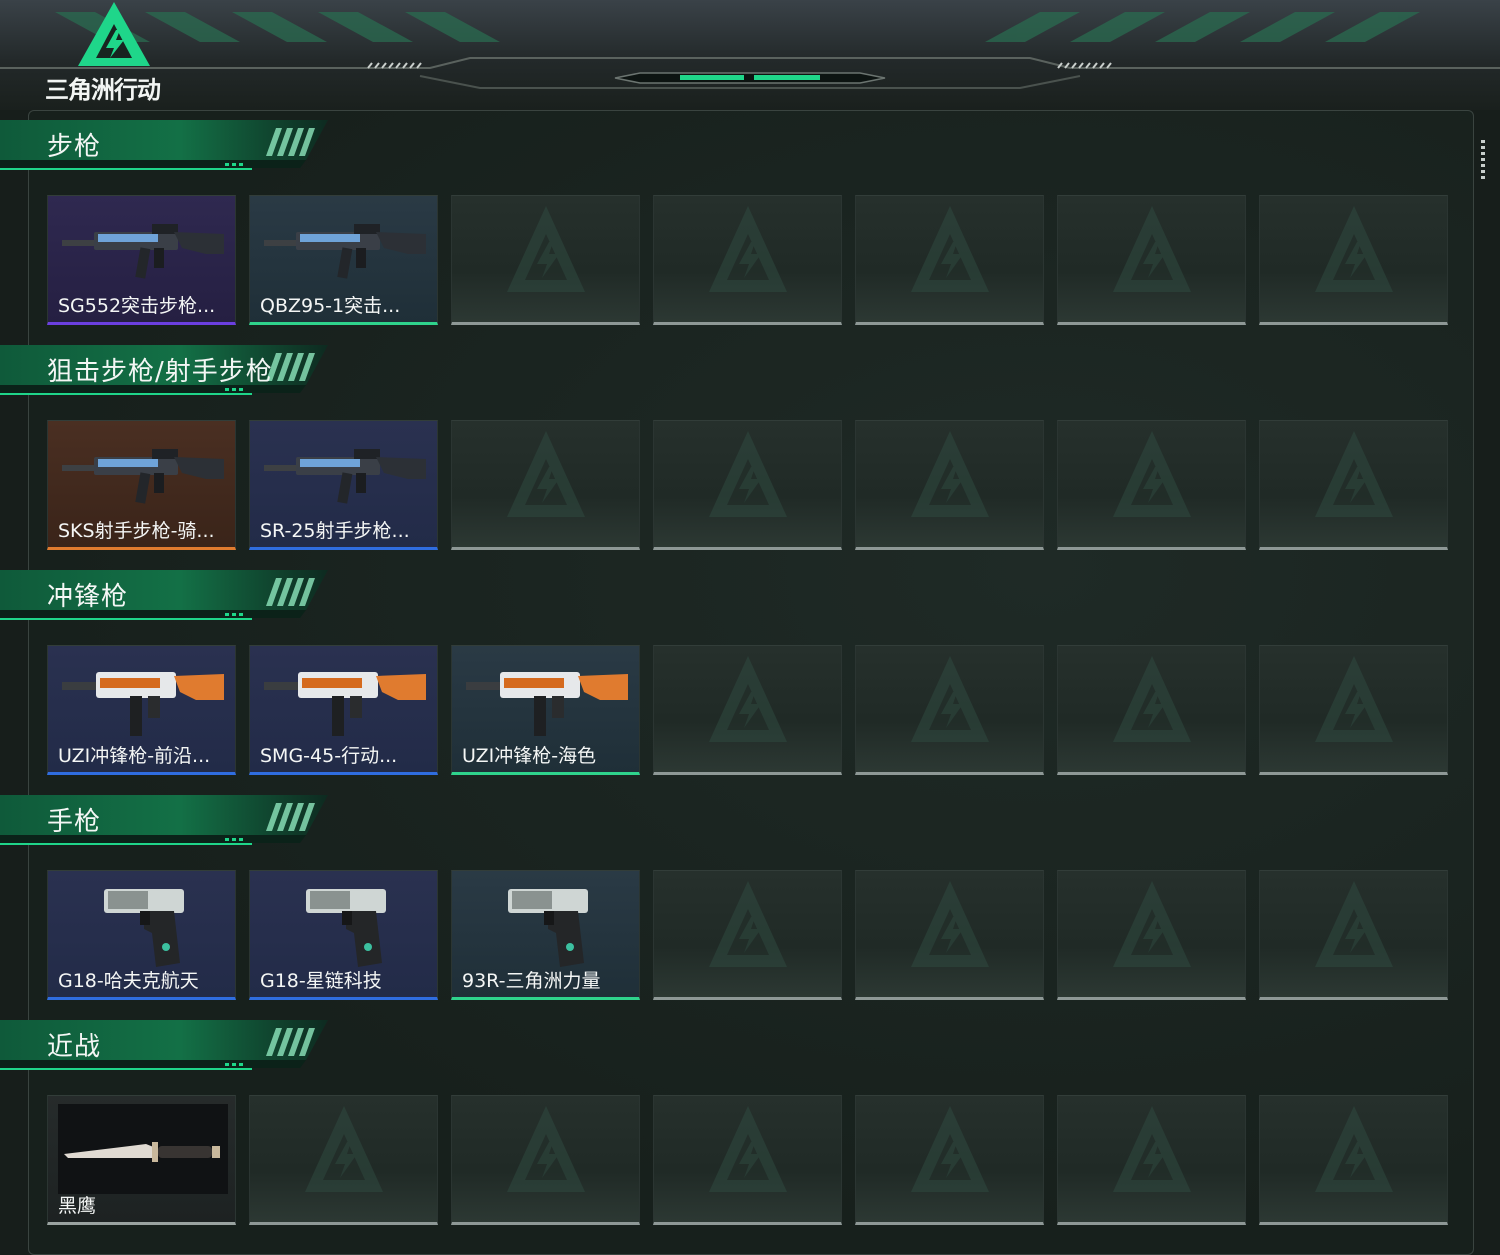 The height and width of the screenshot is (1255, 1500). What do you see at coordinates (531, 981) in the screenshot?
I see `weapon-skin-name: 93R-三角洲力量` at bounding box center [531, 981].